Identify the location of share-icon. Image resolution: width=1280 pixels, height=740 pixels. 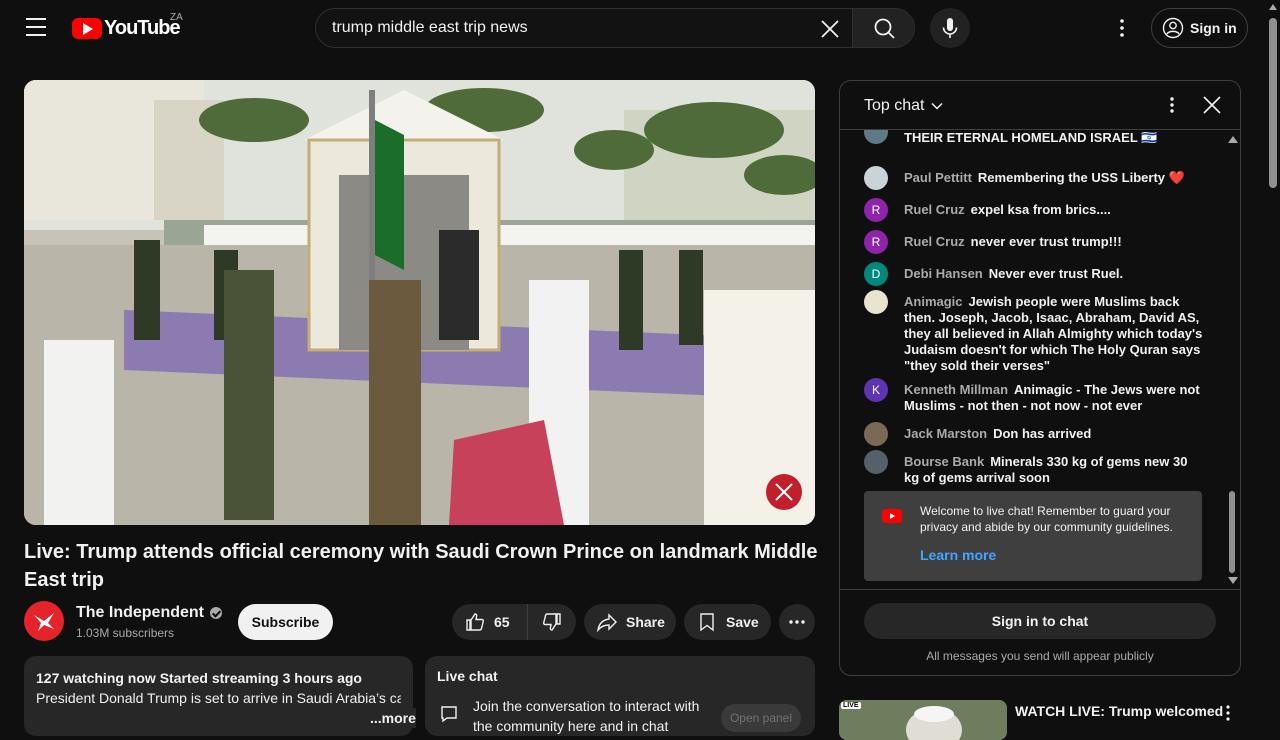
(606, 623).